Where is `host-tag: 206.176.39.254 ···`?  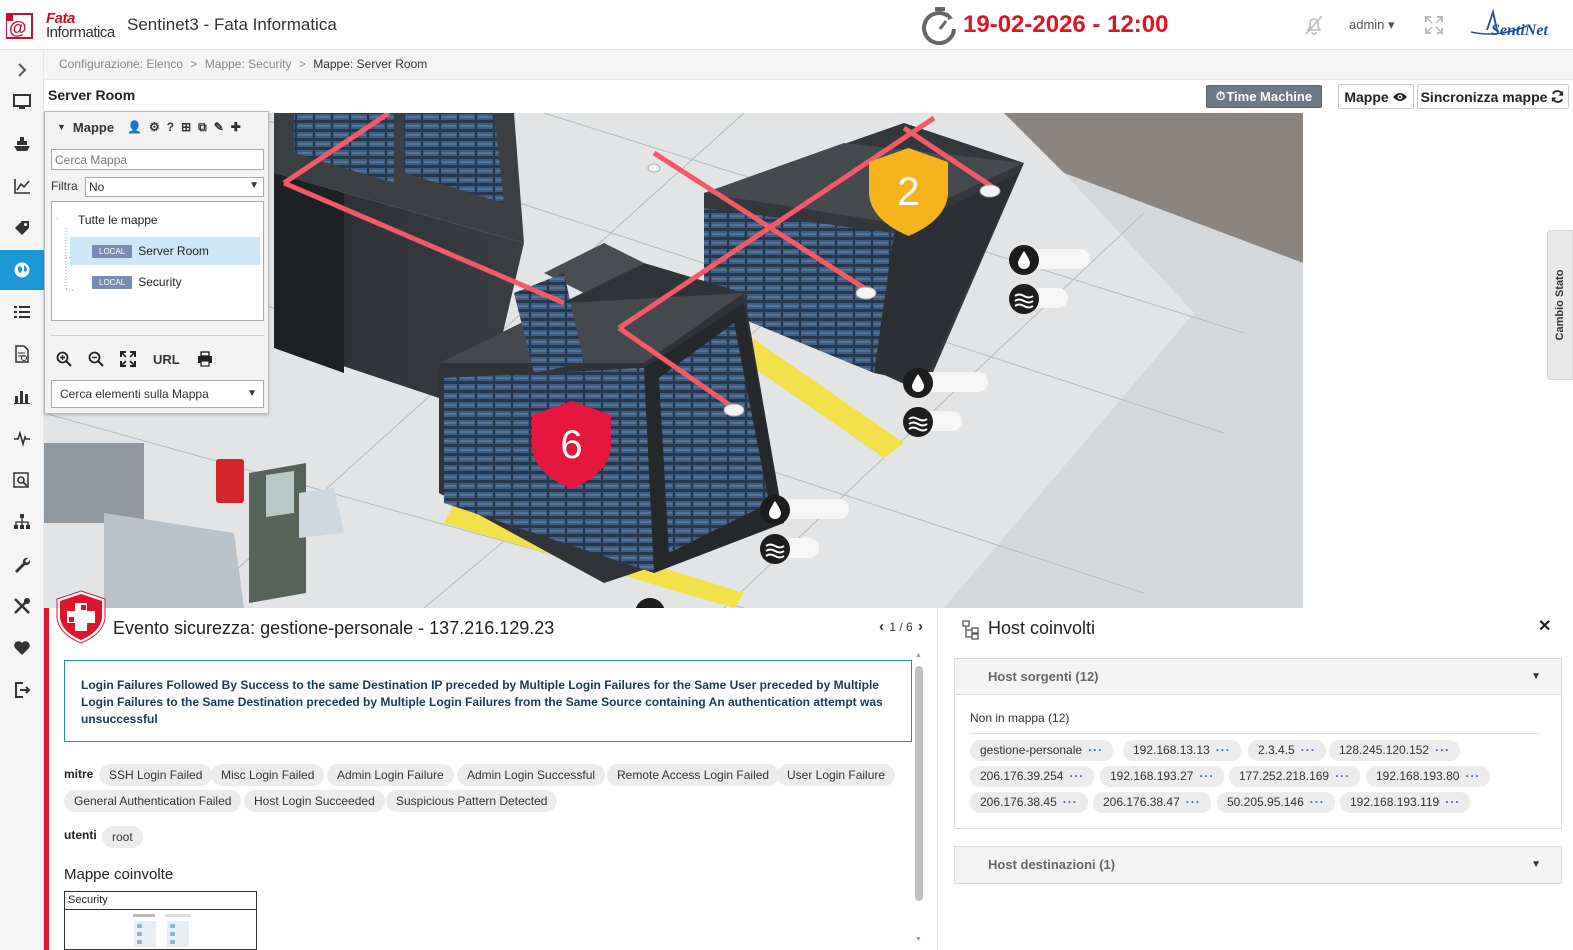 host-tag: 206.176.39.254 ··· is located at coordinates (1032, 776).